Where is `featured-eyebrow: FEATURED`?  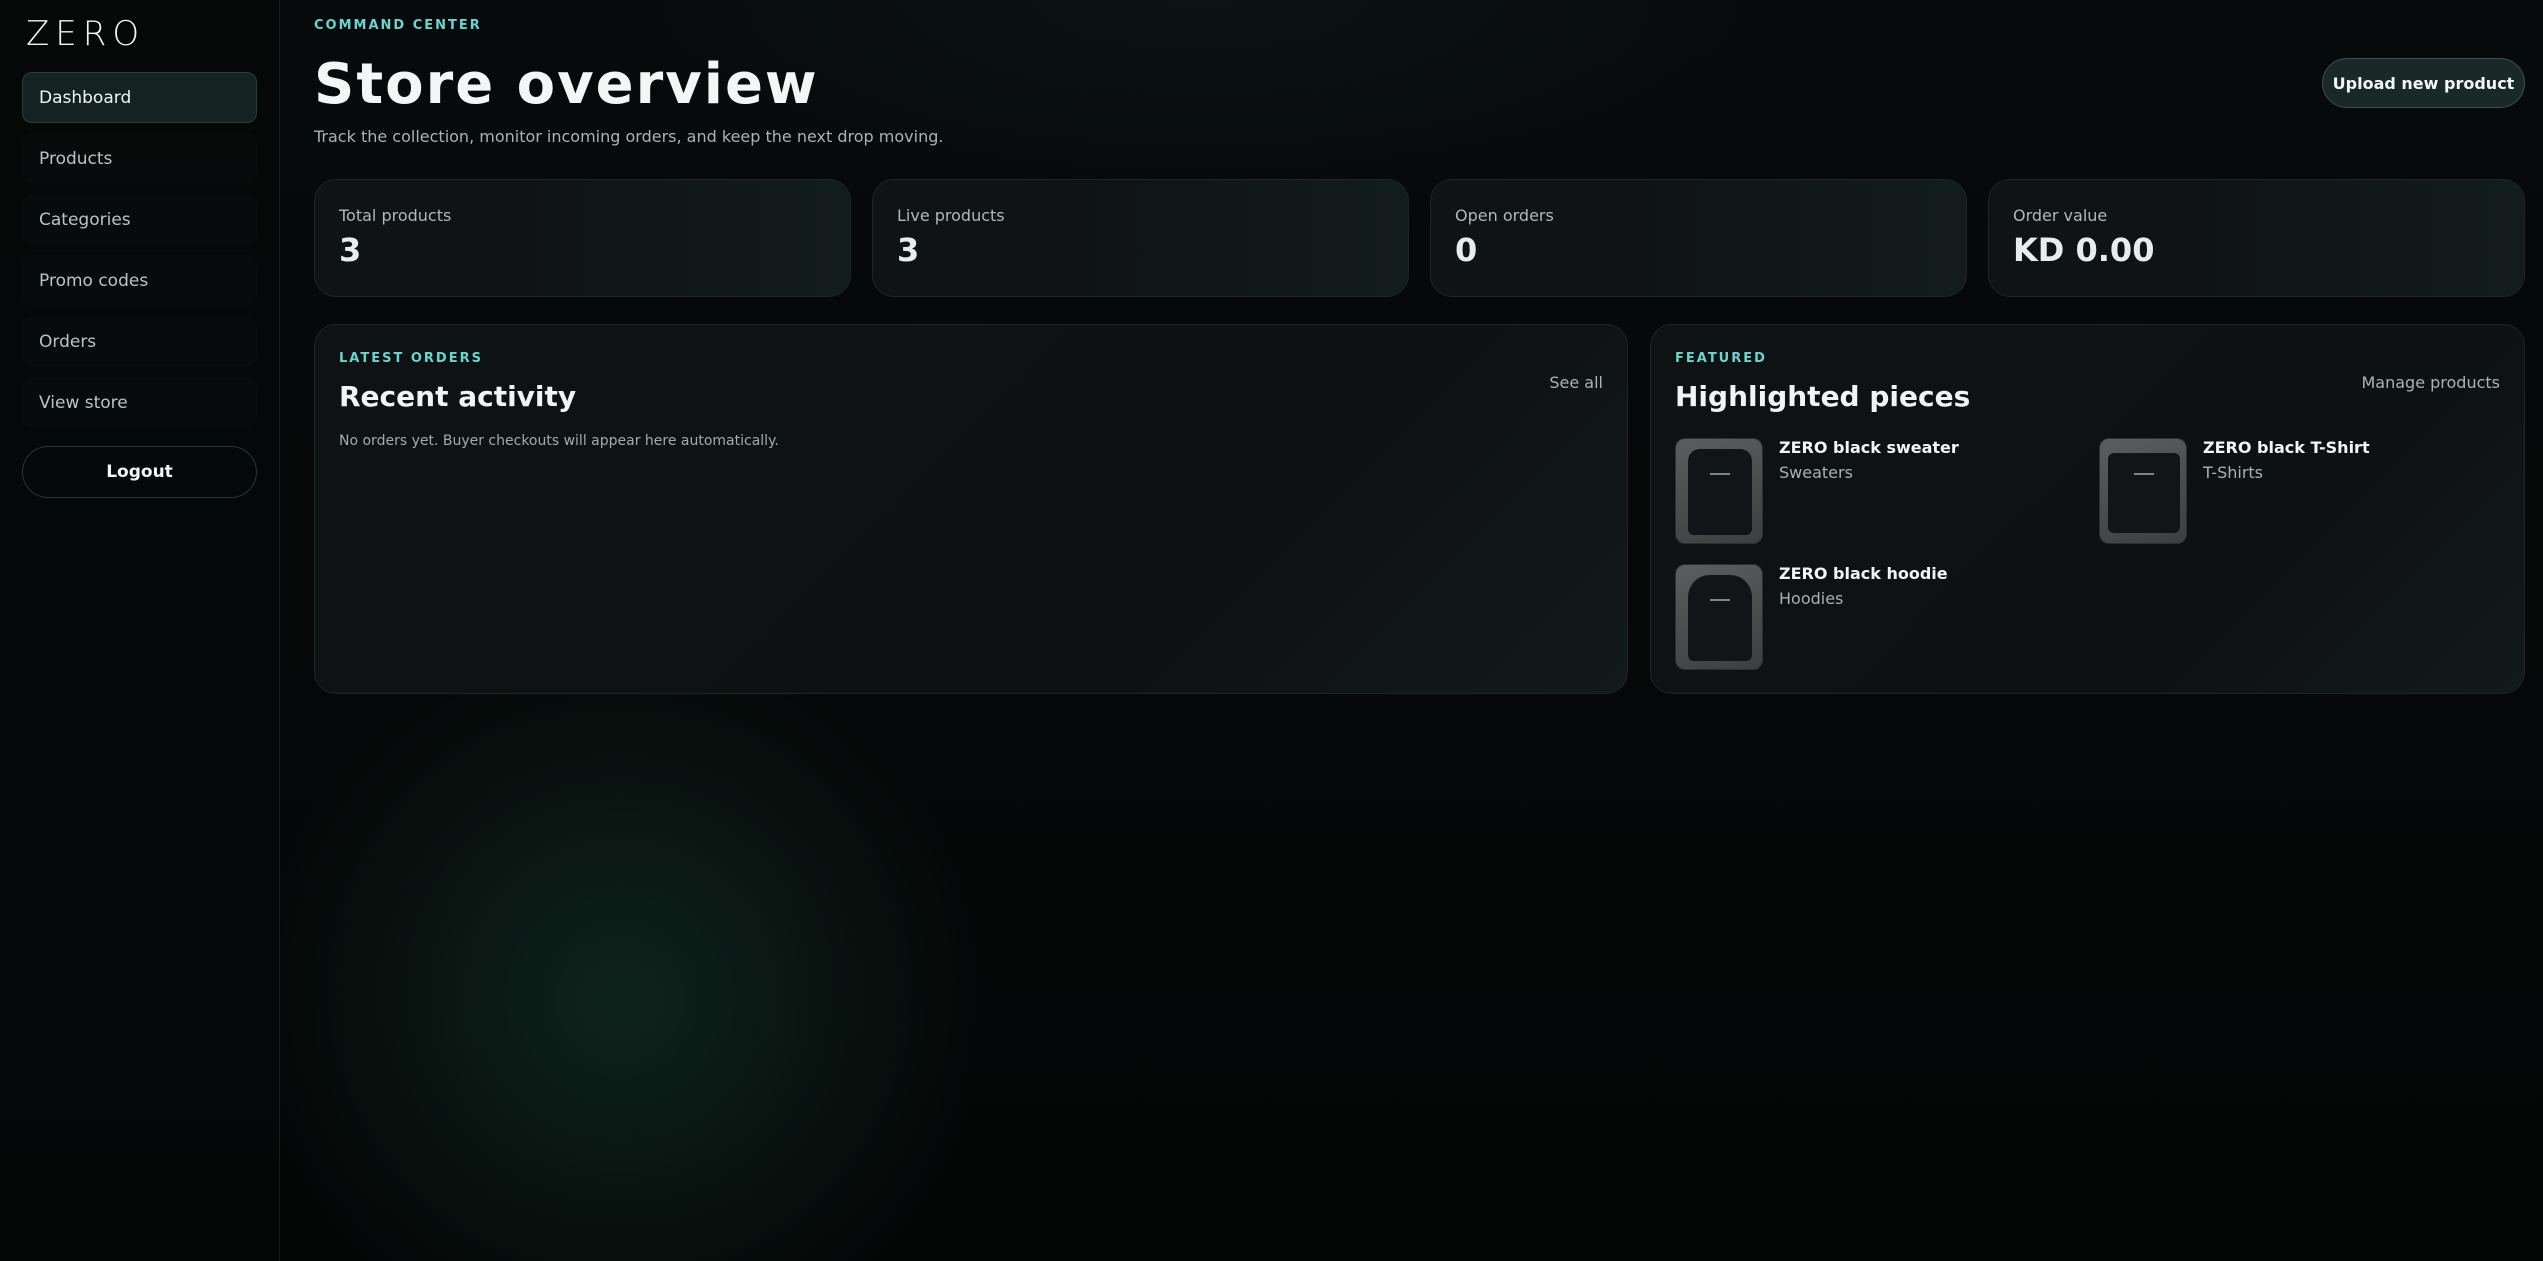 featured-eyebrow: FEATURED is located at coordinates (1721, 358).